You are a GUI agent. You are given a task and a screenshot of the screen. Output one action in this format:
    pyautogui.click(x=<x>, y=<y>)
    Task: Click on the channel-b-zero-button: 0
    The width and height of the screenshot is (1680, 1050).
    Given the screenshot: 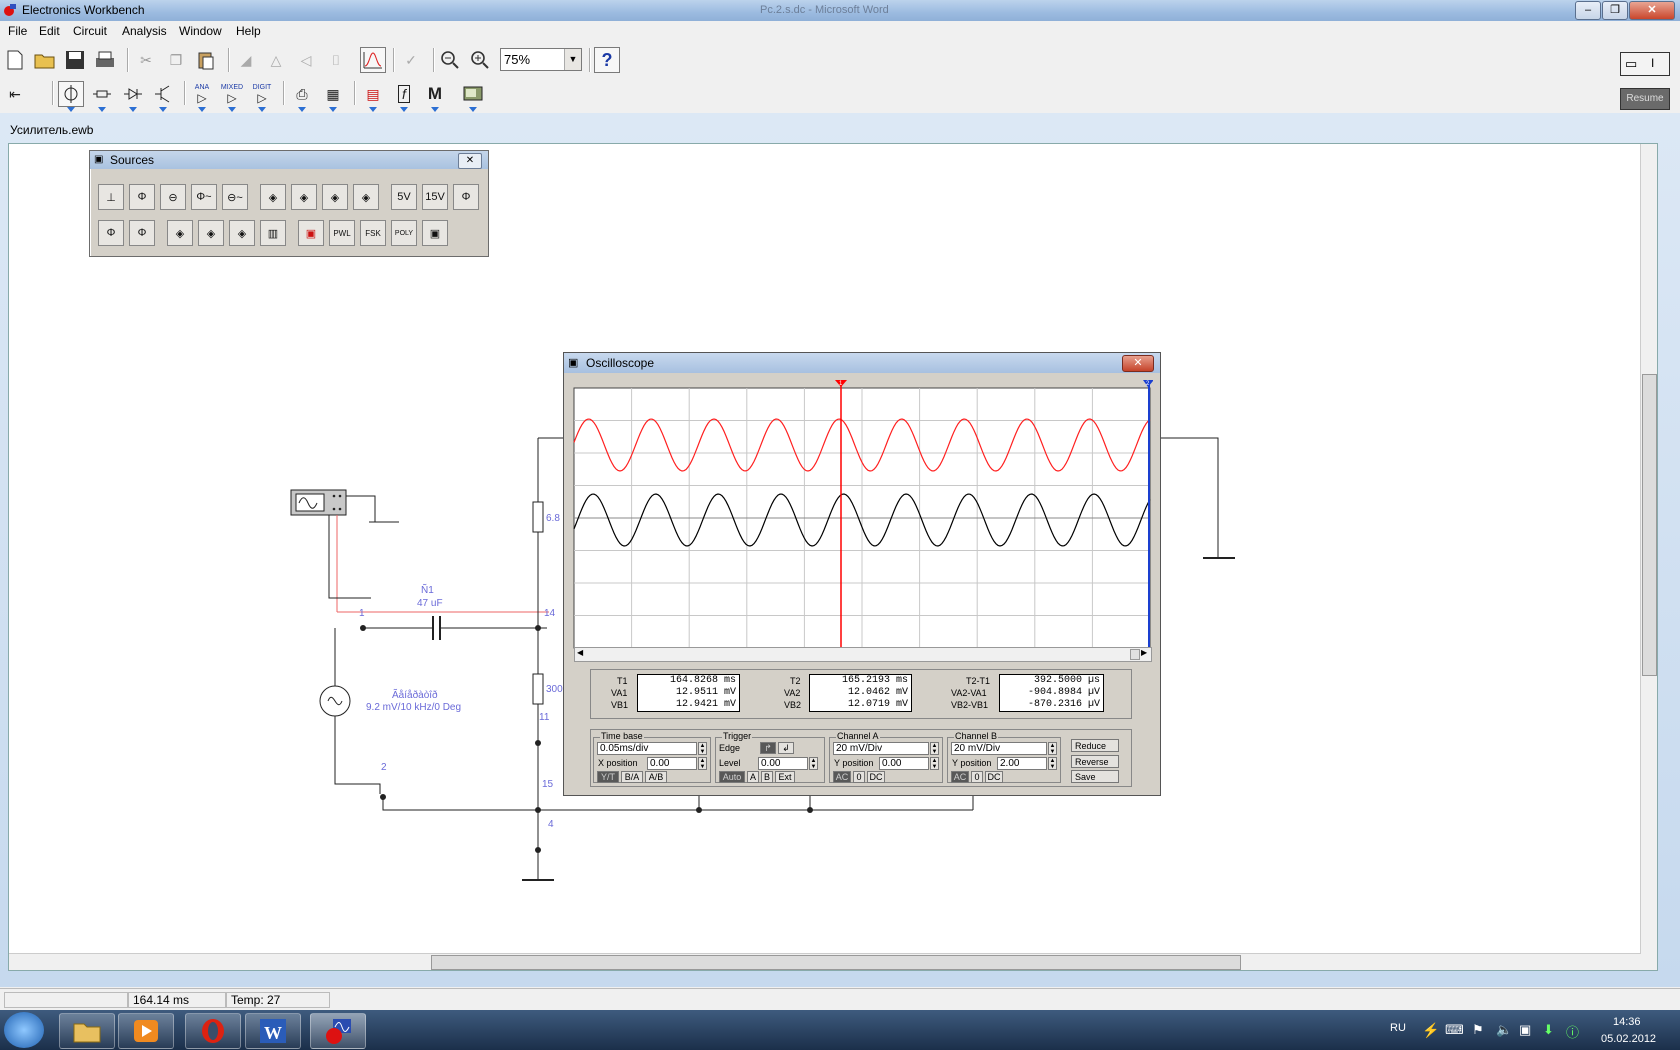 What is the action you would take?
    pyautogui.click(x=977, y=777)
    